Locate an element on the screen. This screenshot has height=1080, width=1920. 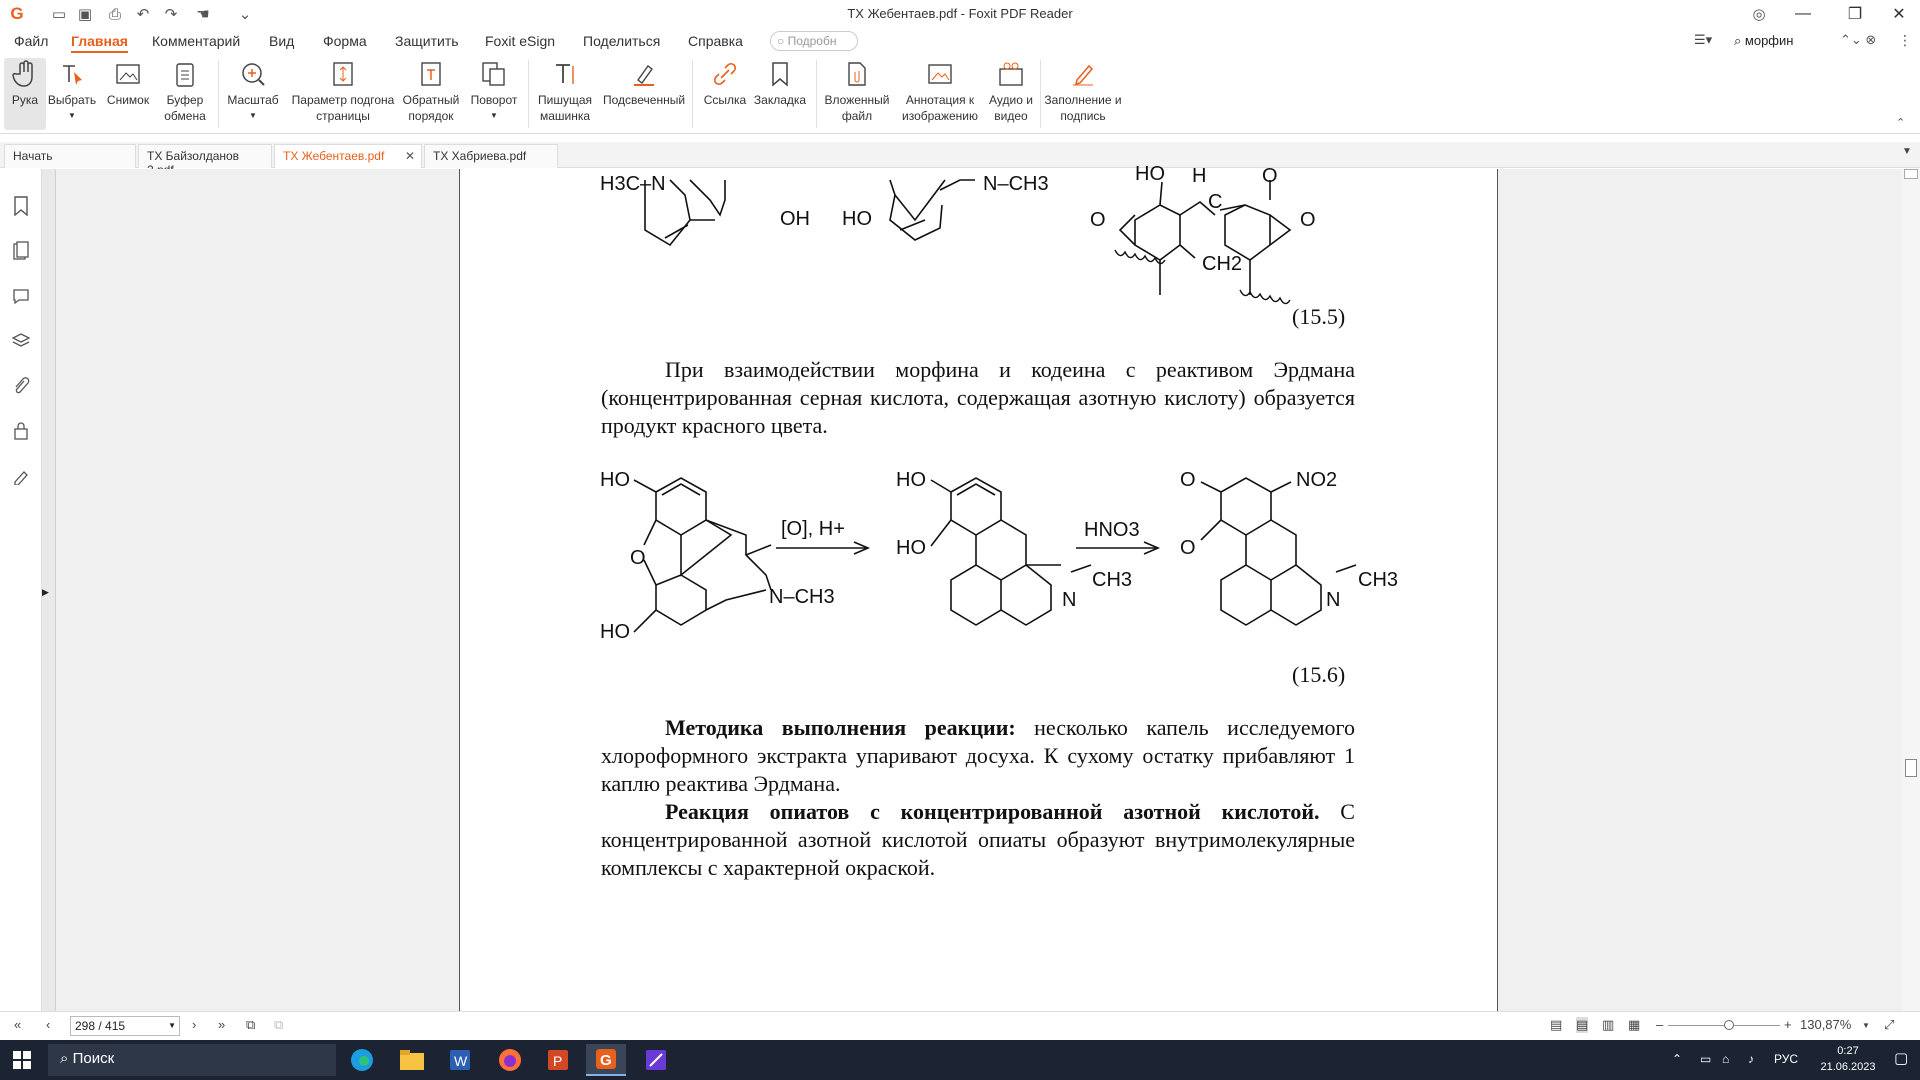
ribbon-typewriter: Пишущая машинка is located at coordinates (565, 94).